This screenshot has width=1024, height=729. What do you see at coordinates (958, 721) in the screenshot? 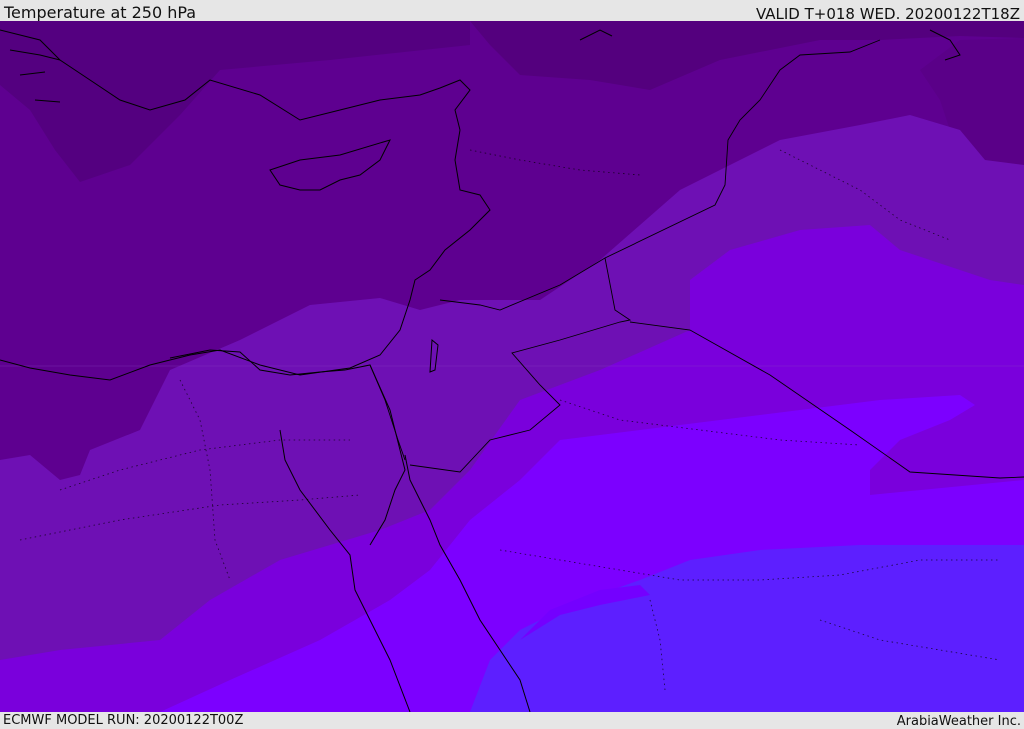
I see `credit-label: ArabiaWeather Inc.` at bounding box center [958, 721].